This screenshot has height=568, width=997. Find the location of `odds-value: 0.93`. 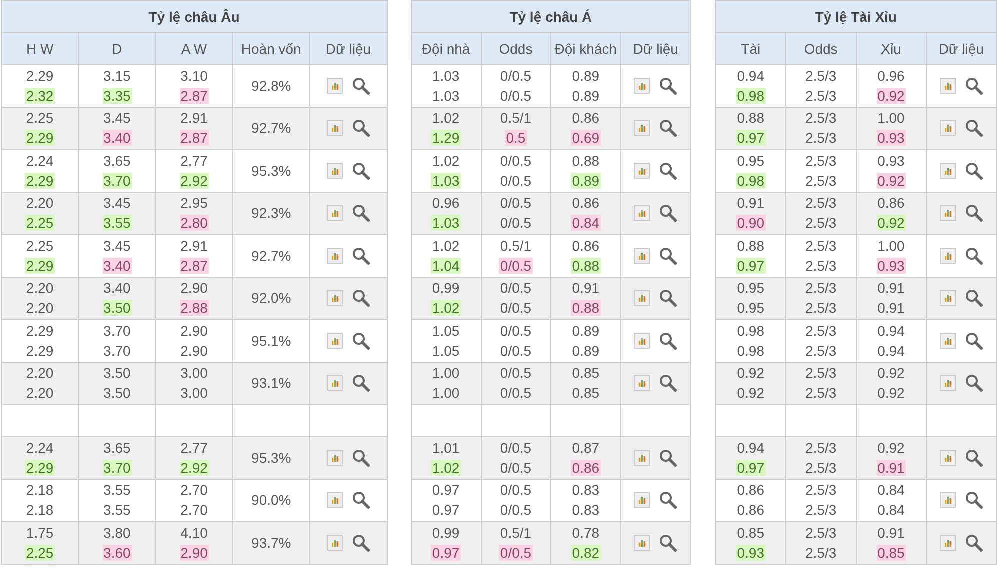

odds-value: 0.93 is located at coordinates (891, 138).